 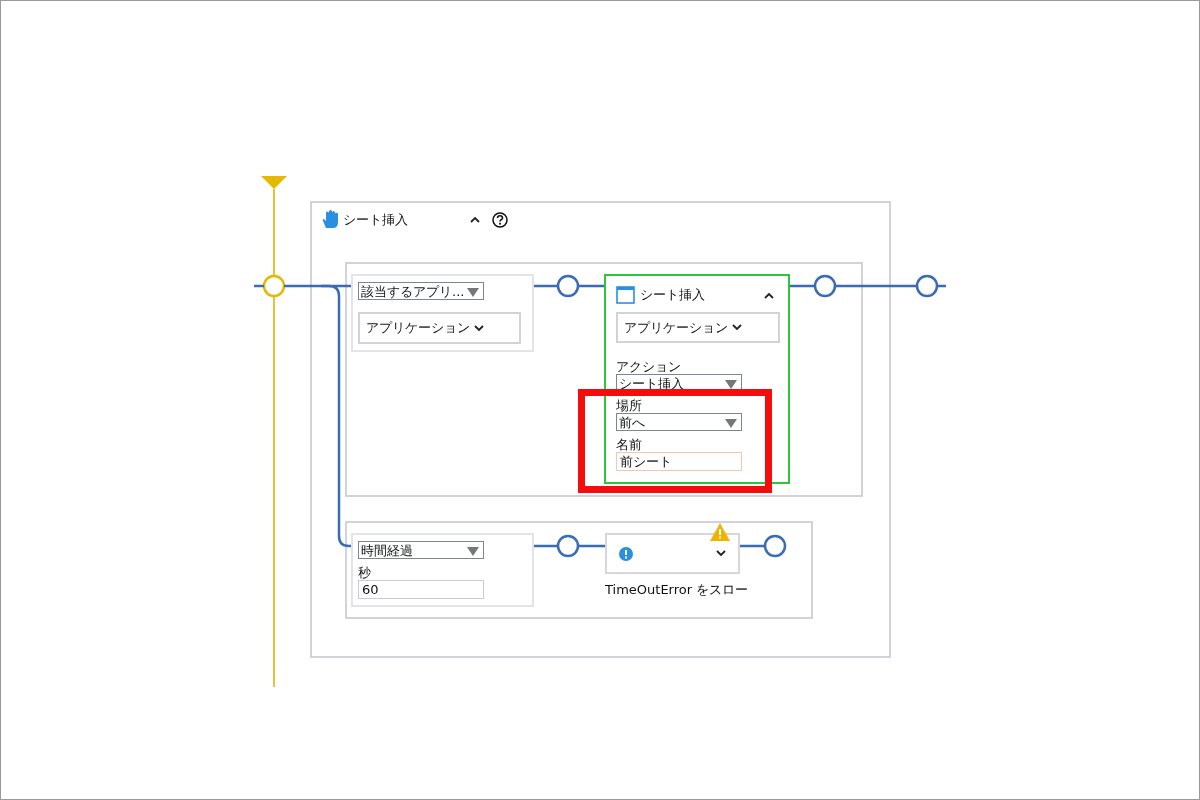 What do you see at coordinates (375, 219) in the screenshot?
I see `group-title: シート挿入` at bounding box center [375, 219].